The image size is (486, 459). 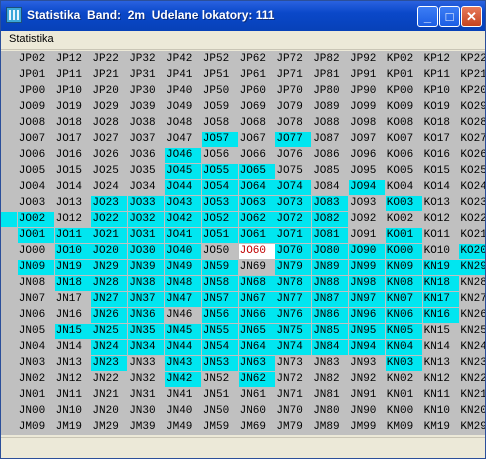 I want to click on grid-cell: JP61, so click(x=257, y=75).